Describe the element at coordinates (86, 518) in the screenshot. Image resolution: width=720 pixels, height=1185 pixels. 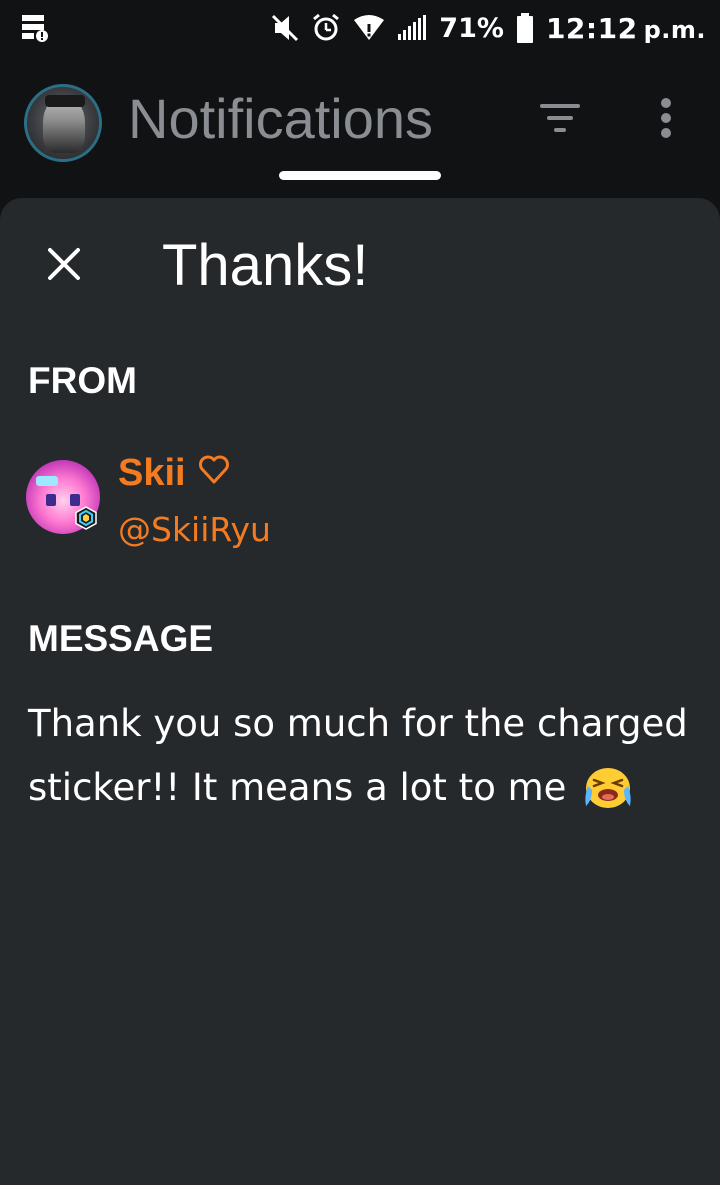
I see `hexagon-badge-icon` at that location.